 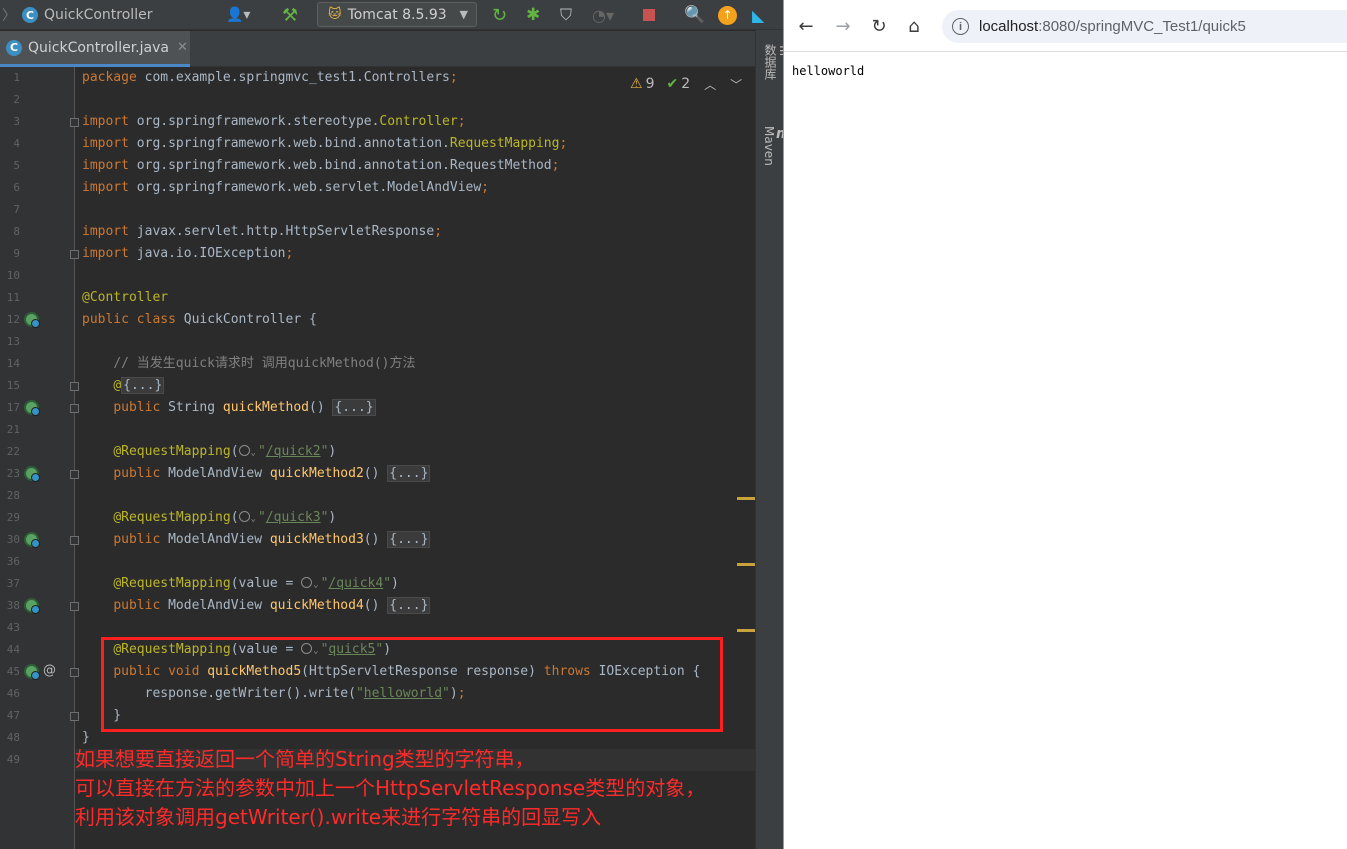 I want to click on annotation-marker-icon: @, so click(x=49, y=670).